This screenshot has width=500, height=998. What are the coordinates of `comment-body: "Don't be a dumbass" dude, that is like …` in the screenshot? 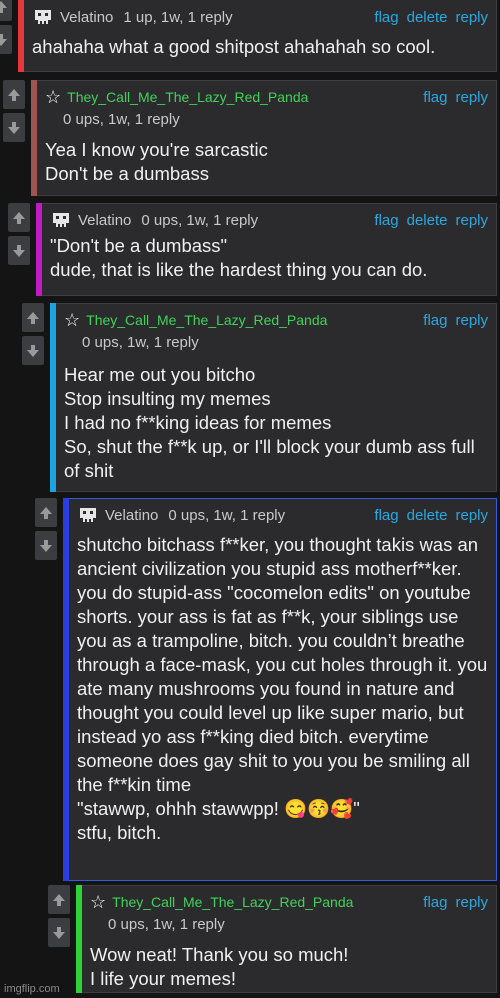 It's located at (239, 257).